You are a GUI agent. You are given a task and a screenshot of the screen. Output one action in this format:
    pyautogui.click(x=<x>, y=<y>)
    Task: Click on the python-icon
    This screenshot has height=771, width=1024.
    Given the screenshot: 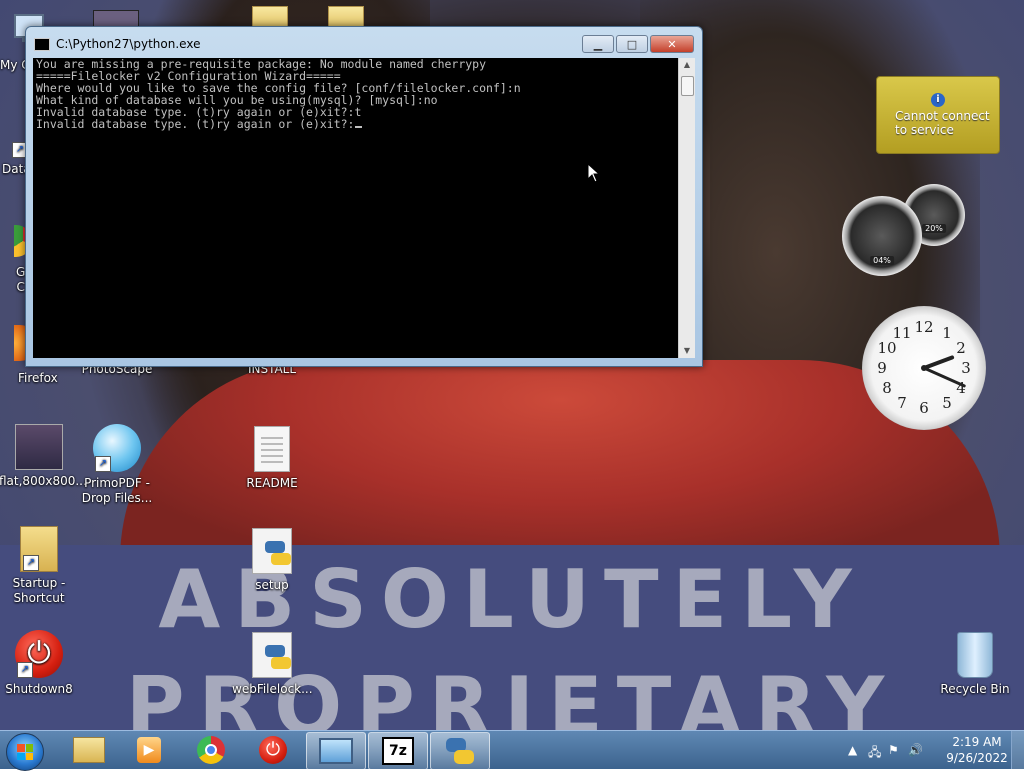 What is the action you would take?
    pyautogui.click(x=460, y=751)
    